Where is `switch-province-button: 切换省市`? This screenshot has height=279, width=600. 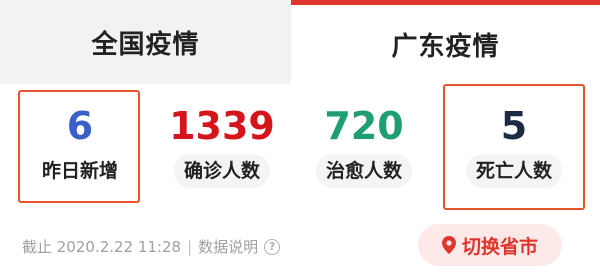
switch-province-button: 切换省市 is located at coordinates (490, 245).